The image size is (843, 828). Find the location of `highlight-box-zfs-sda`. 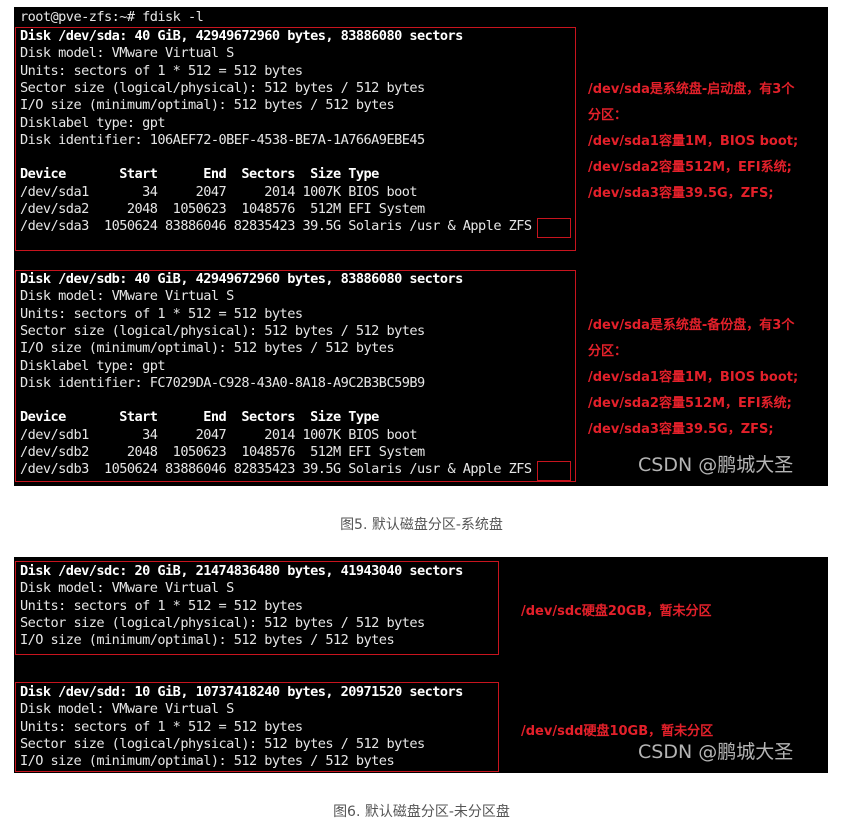

highlight-box-zfs-sda is located at coordinates (554, 228).